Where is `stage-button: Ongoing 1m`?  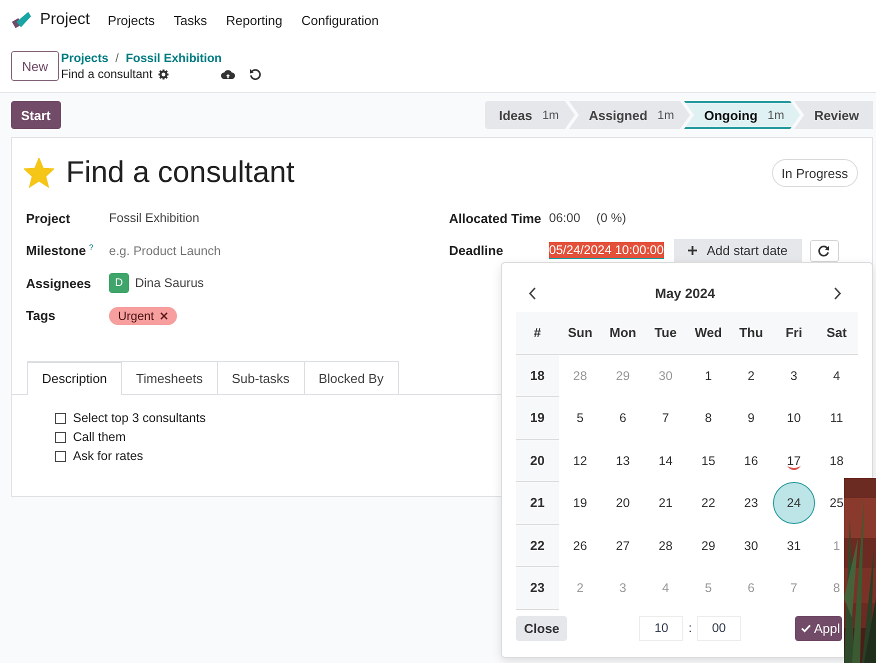
stage-button: Ongoing 1m is located at coordinates (742, 115).